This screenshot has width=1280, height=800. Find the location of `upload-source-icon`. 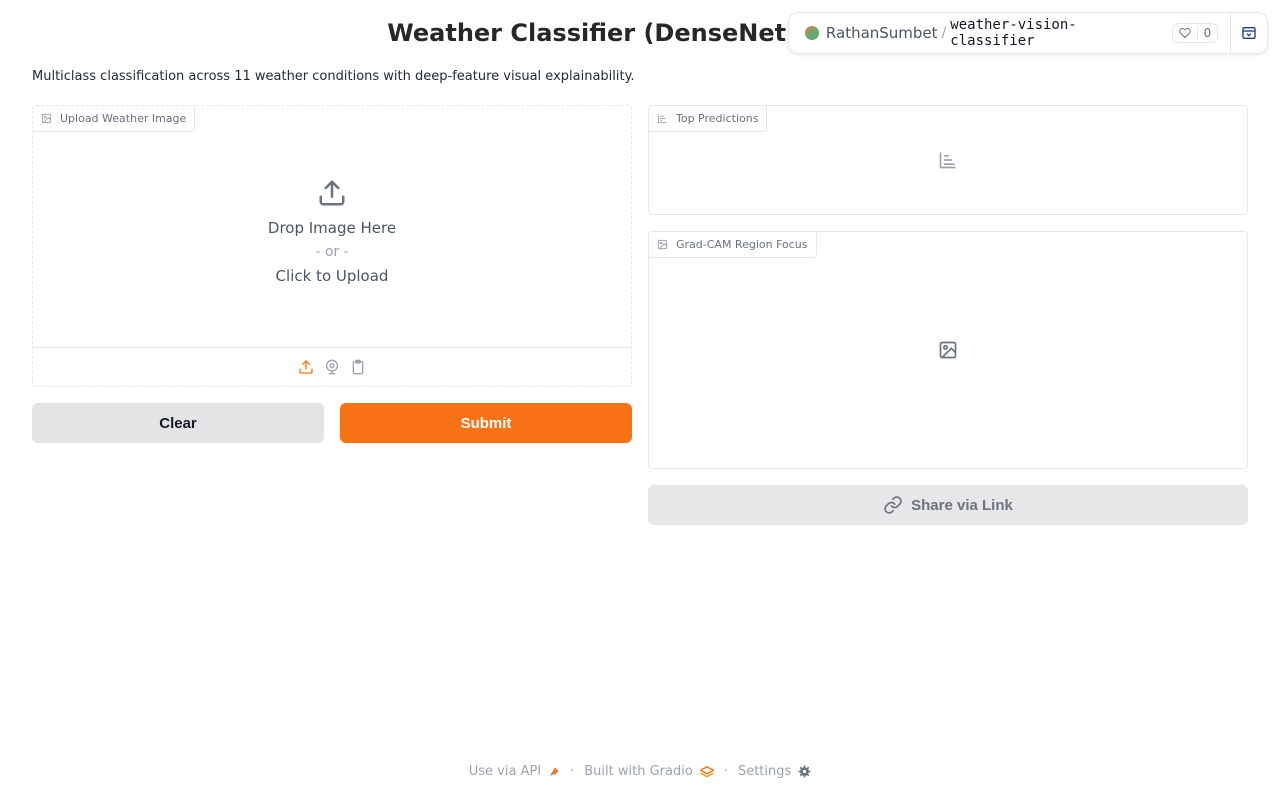

upload-source-icon is located at coordinates (306, 367).